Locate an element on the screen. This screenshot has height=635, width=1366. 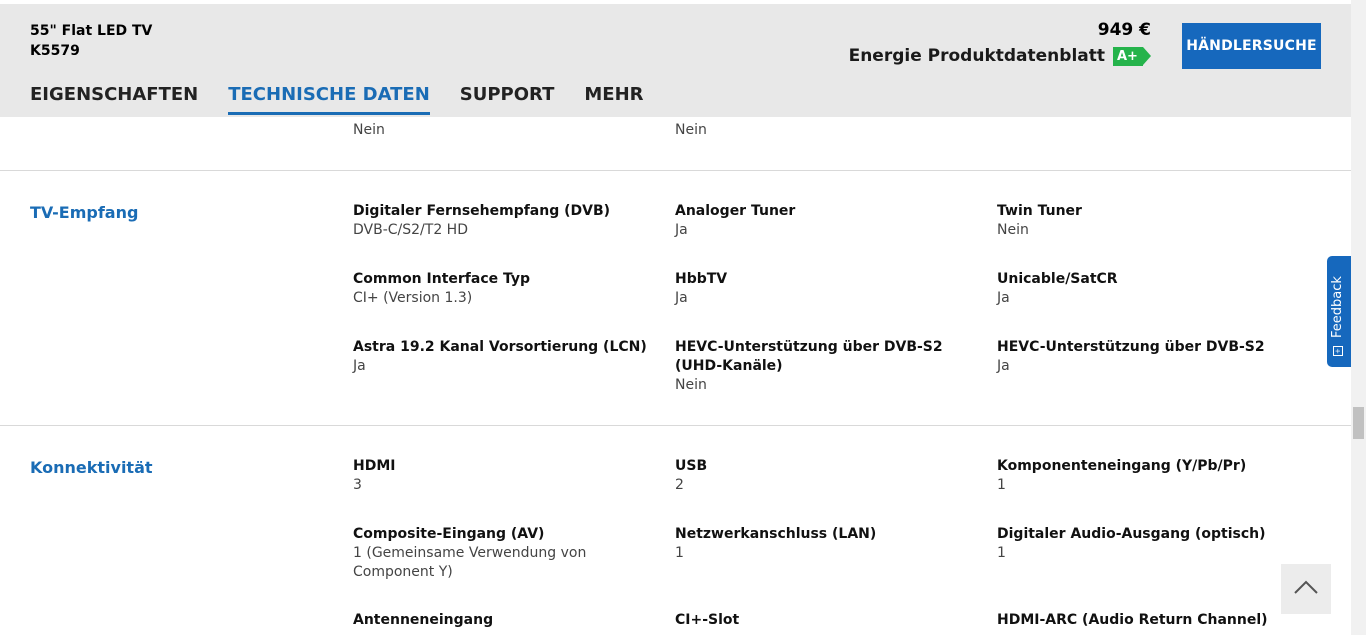
spec-item: HbbTV Ja is located at coordinates (825, 289).